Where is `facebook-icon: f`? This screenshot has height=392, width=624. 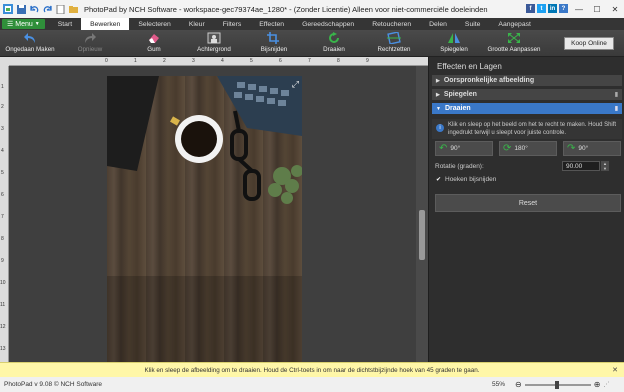
facebook-icon: f is located at coordinates (530, 8).